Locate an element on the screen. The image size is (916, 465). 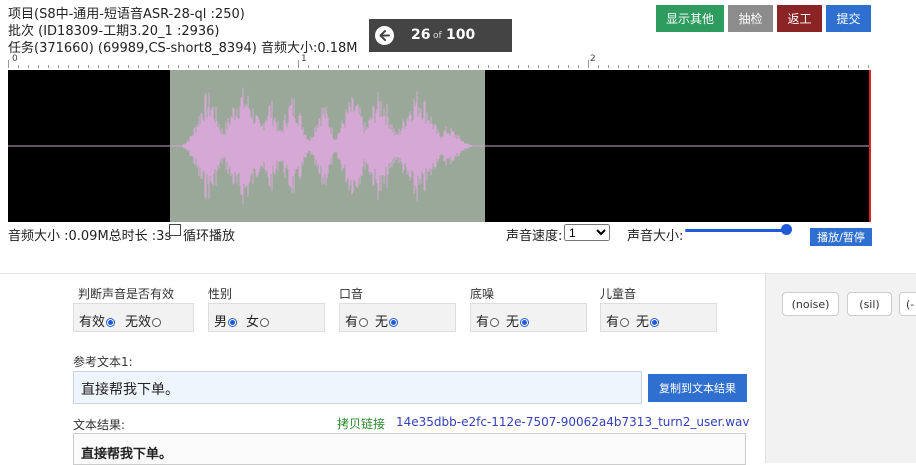
radio-invalid is located at coordinates (157, 322).